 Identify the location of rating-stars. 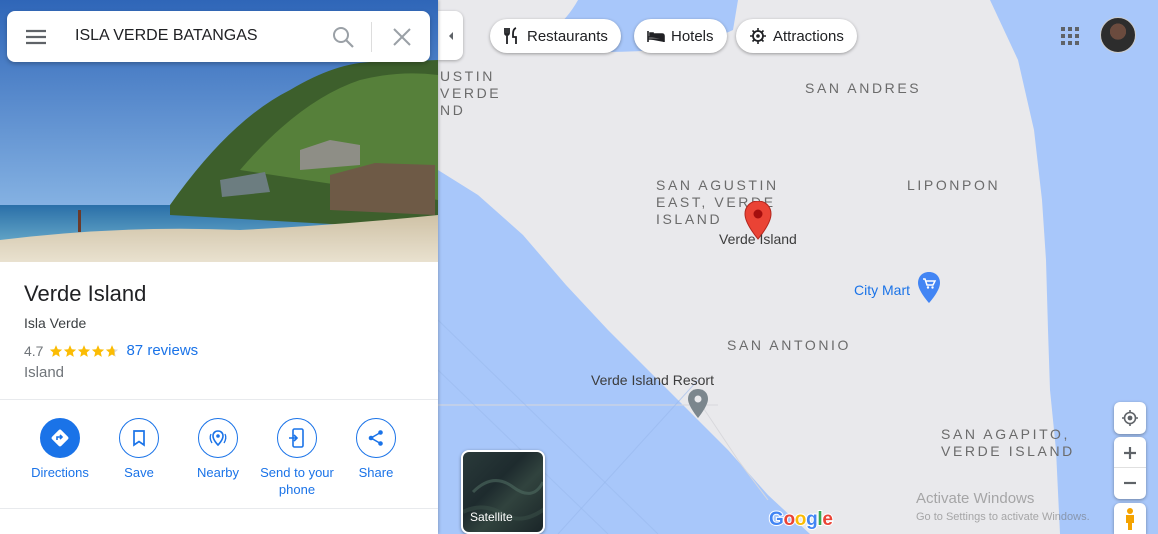
(84, 351).